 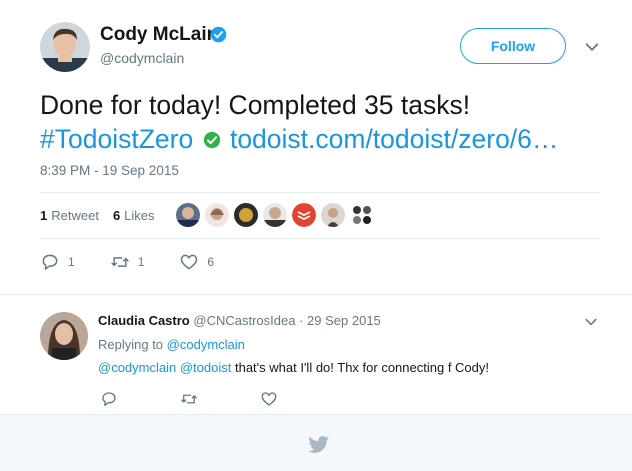 I want to click on retweet-stat: 1 Retweet, so click(x=69, y=215).